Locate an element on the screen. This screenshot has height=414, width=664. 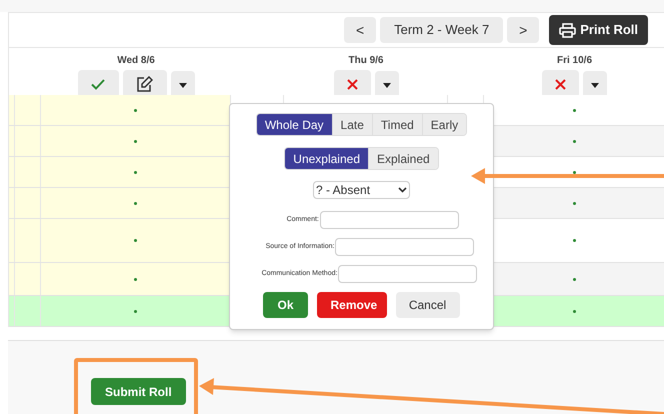
day-label: Wed 8/6 is located at coordinates (136, 61).